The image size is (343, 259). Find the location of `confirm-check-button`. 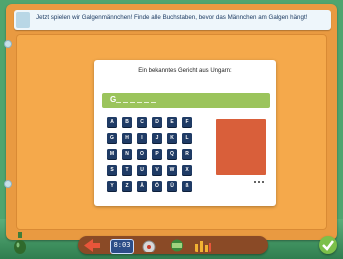

confirm-check-button is located at coordinates (328, 245).